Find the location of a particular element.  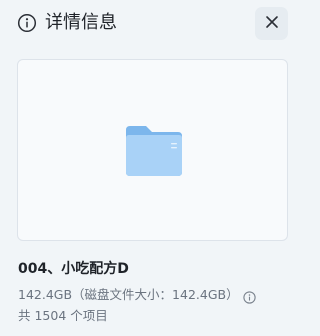

size-row: 142.4GB（磁盘文件大小：142.4GB） is located at coordinates (137, 295).